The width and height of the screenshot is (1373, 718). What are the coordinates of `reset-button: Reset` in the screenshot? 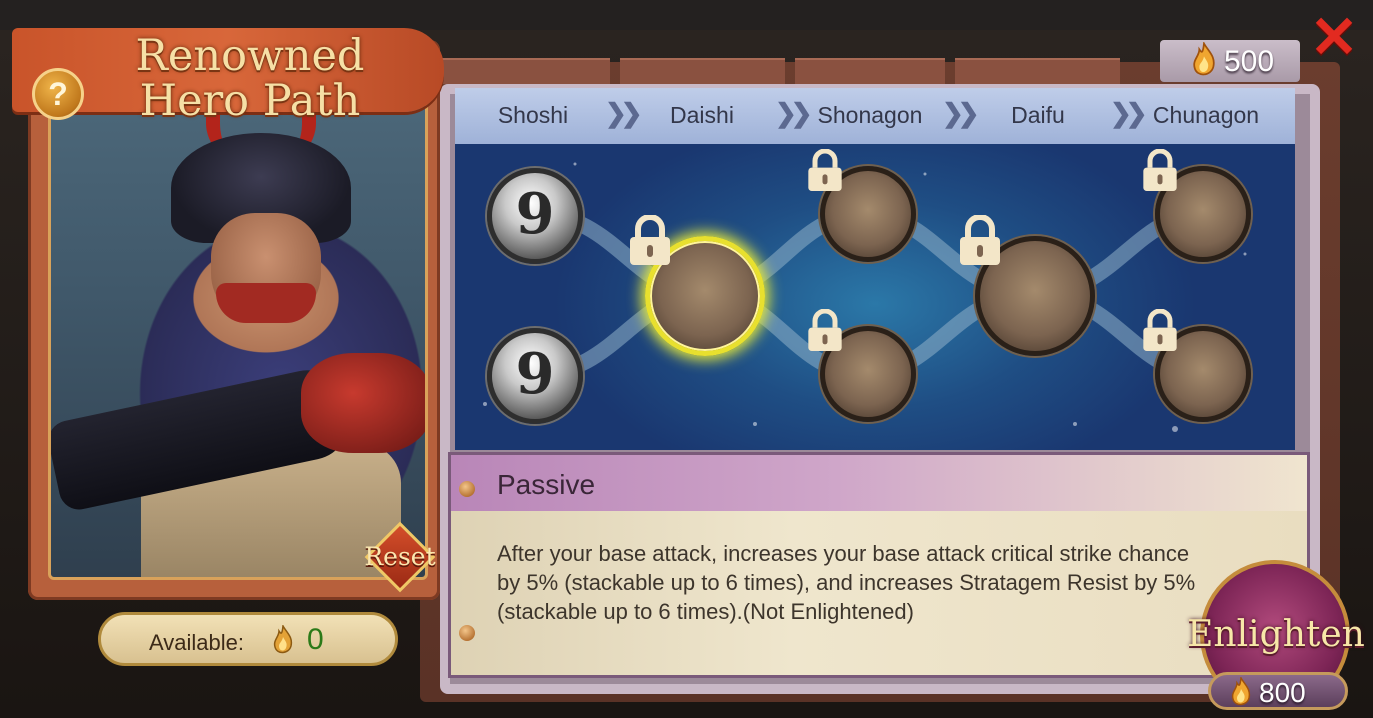 It's located at (400, 557).